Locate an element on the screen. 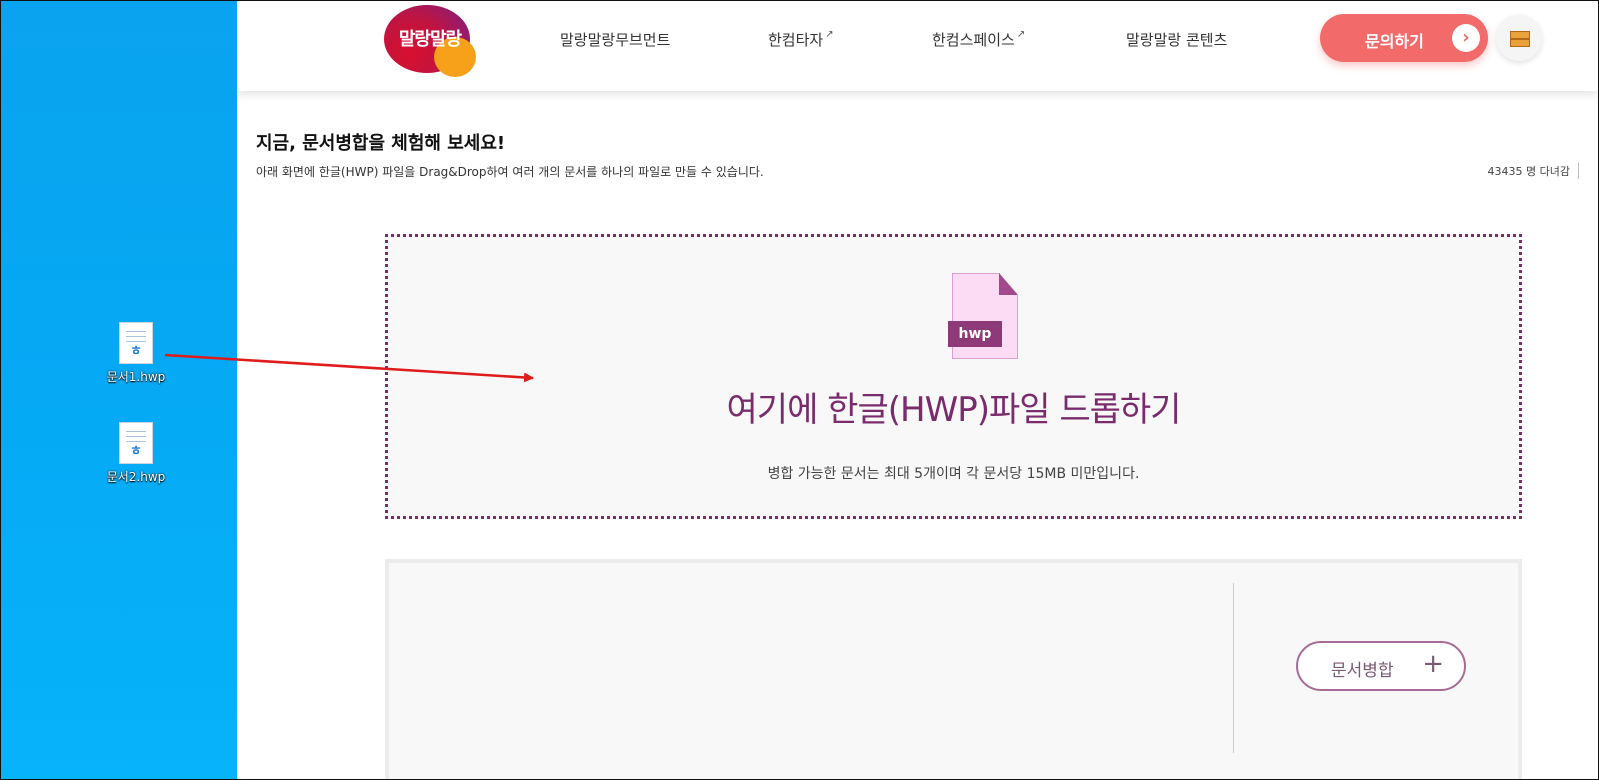  file-type-tag: hwp is located at coordinates (975, 334).